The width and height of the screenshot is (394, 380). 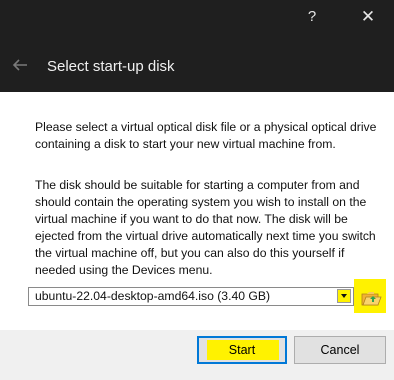 I want to click on start-button-label: Start, so click(x=242, y=350).